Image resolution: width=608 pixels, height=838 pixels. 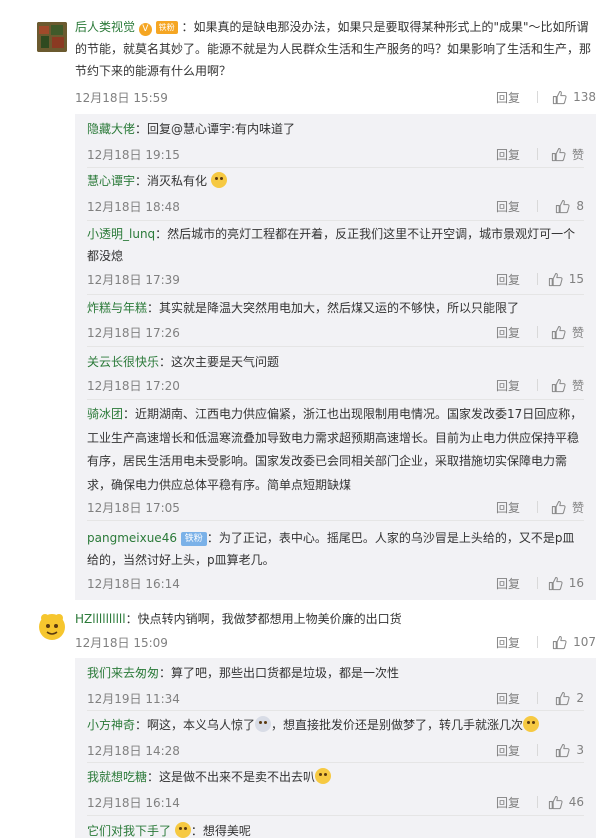 I want to click on reply-username: 炸糕与年糕, so click(x=117, y=308).